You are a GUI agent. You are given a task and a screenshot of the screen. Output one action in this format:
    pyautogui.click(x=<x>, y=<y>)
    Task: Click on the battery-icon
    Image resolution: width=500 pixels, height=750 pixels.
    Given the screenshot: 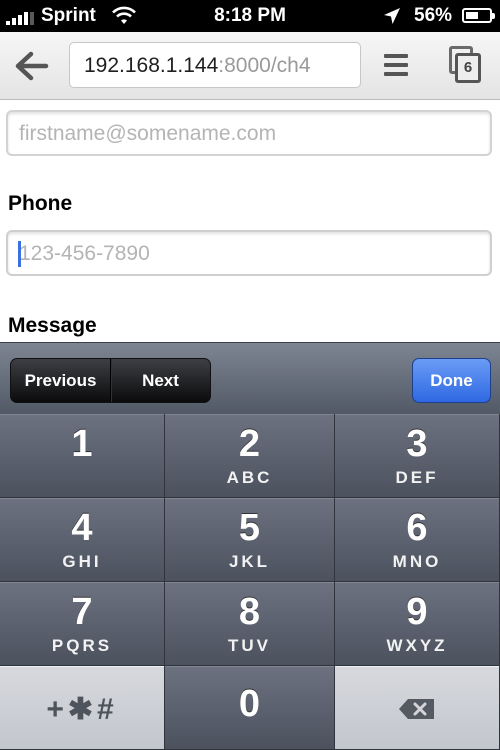 What is the action you would take?
    pyautogui.click(x=478, y=15)
    